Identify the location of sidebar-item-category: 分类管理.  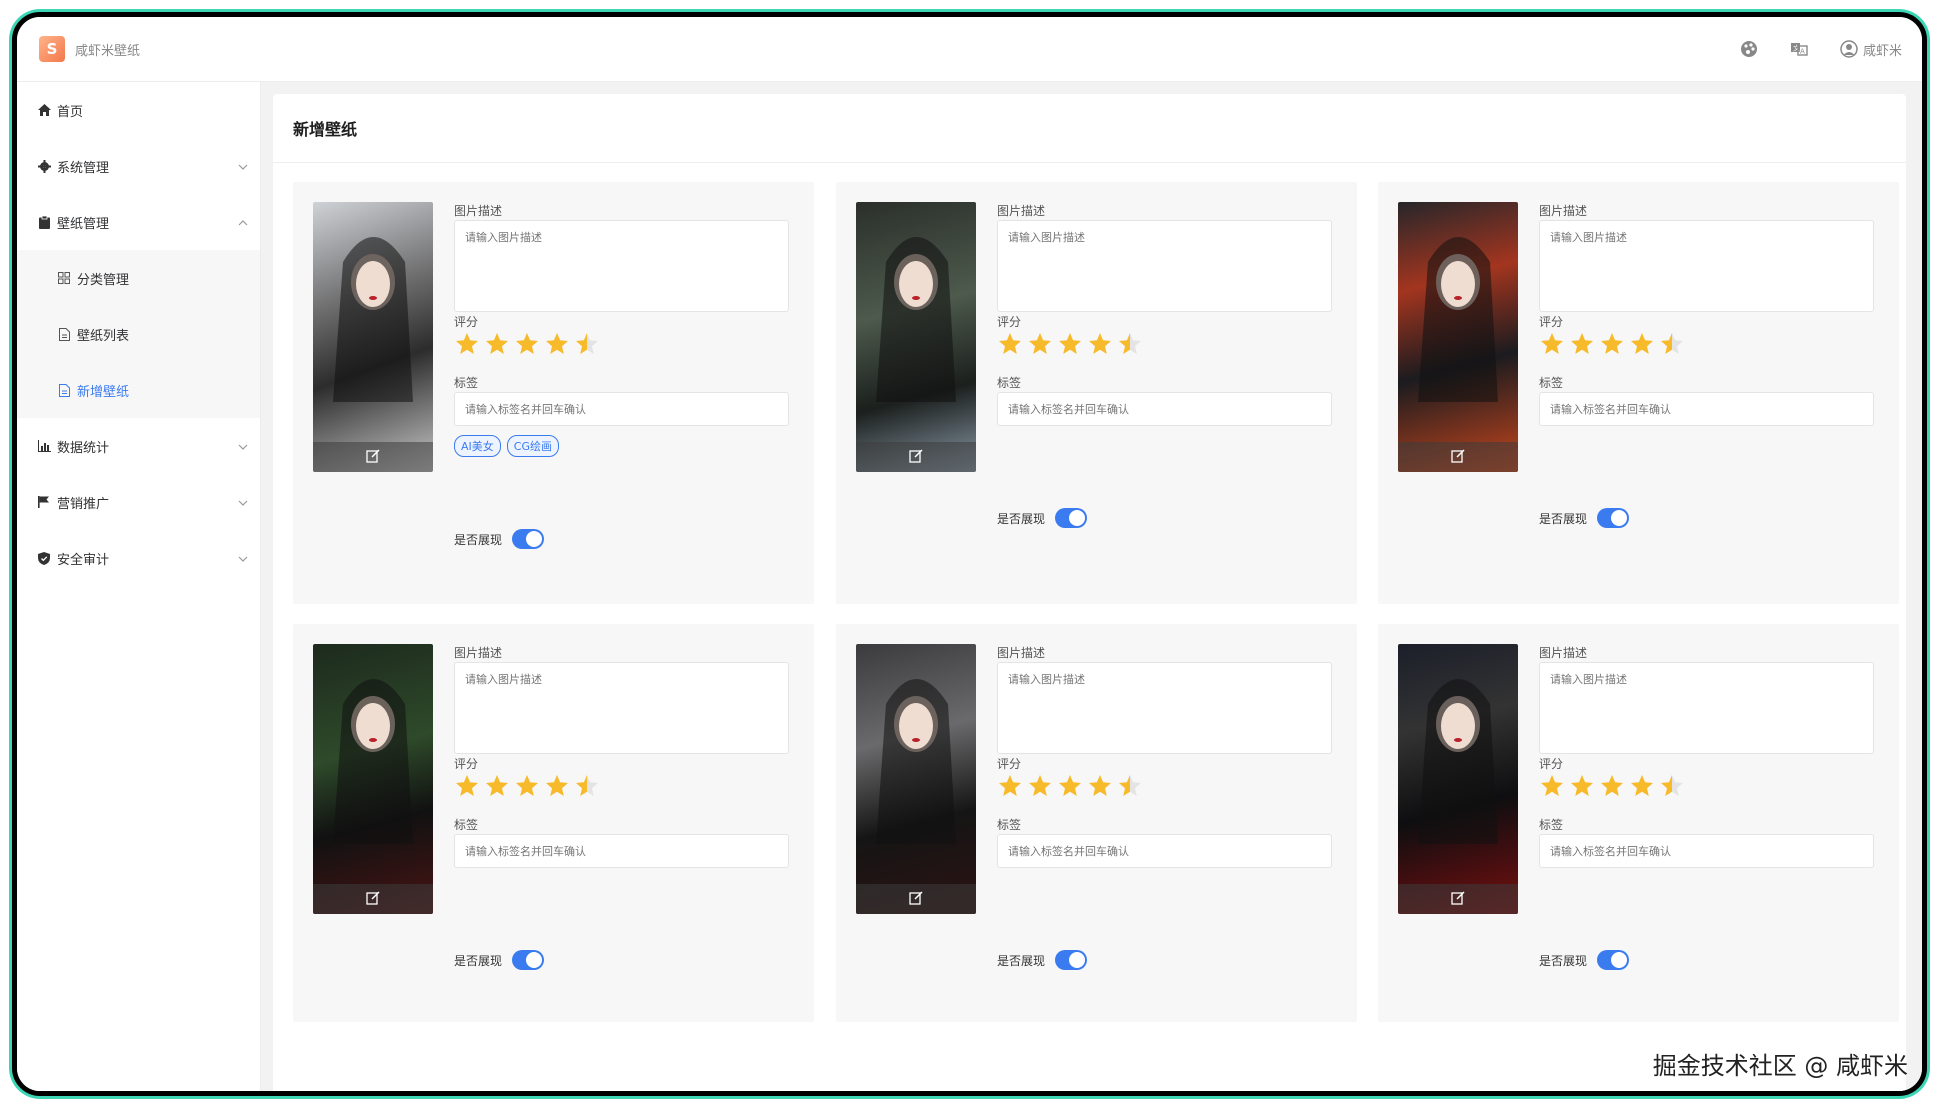
(138, 278).